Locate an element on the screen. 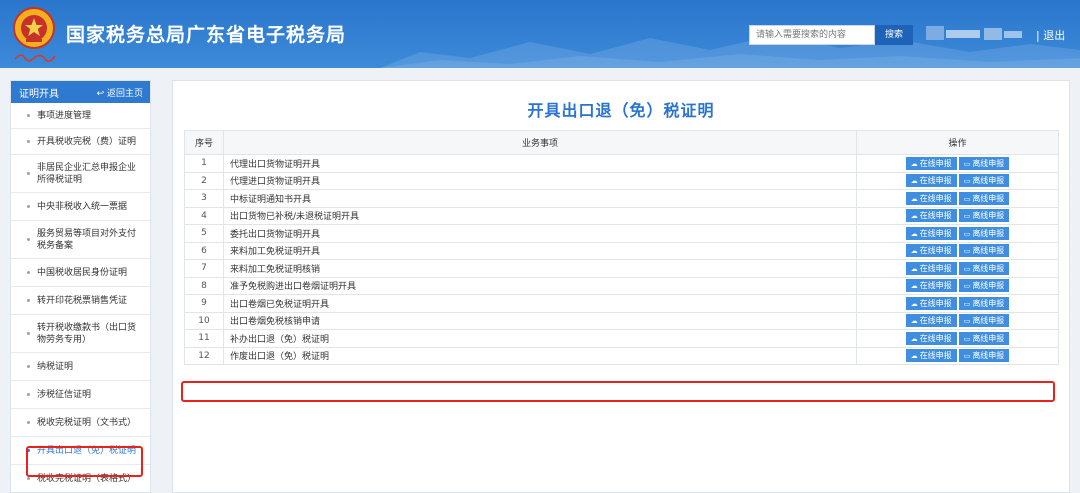  sidebar-item-progress: 事项进度管理 is located at coordinates (80, 116).